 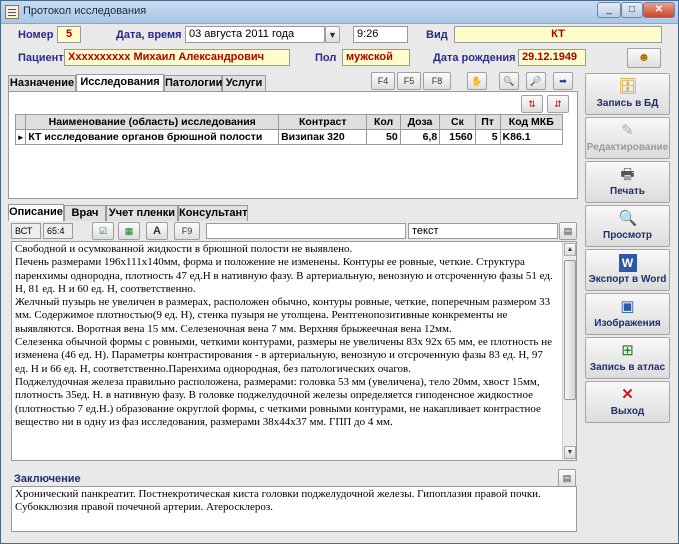 I want to click on date-dropdown-button: ▼, so click(x=332, y=34).